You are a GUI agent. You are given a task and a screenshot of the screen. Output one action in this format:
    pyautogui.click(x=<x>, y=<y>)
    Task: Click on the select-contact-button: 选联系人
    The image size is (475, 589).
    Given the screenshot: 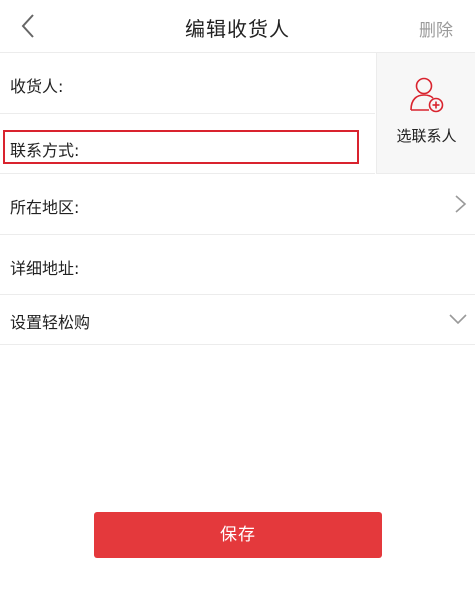 What is the action you would take?
    pyautogui.click(x=425, y=113)
    